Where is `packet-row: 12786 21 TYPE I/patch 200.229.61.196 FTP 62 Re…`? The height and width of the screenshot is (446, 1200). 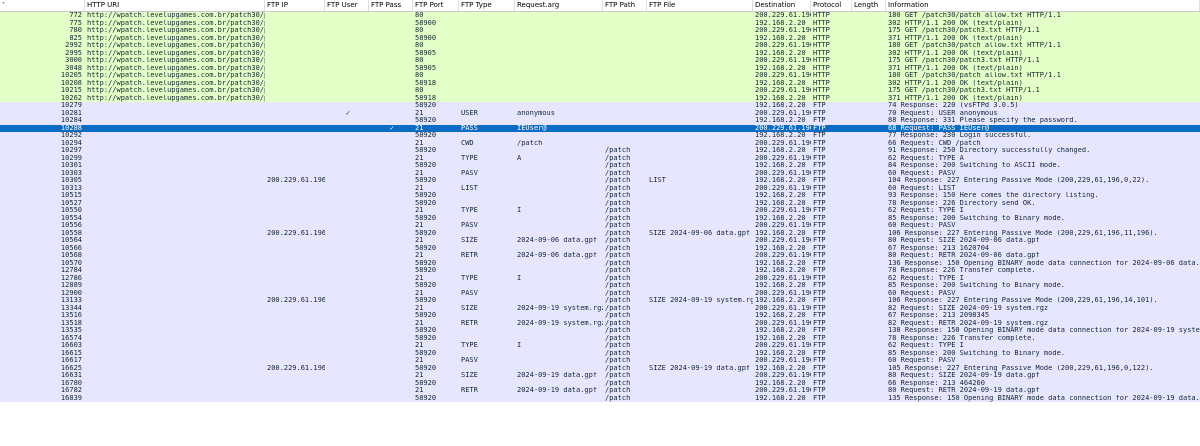
packet-row: 12786 21 TYPE I/patch 200.229.61.196 FTP 62 Re… is located at coordinates (600, 278).